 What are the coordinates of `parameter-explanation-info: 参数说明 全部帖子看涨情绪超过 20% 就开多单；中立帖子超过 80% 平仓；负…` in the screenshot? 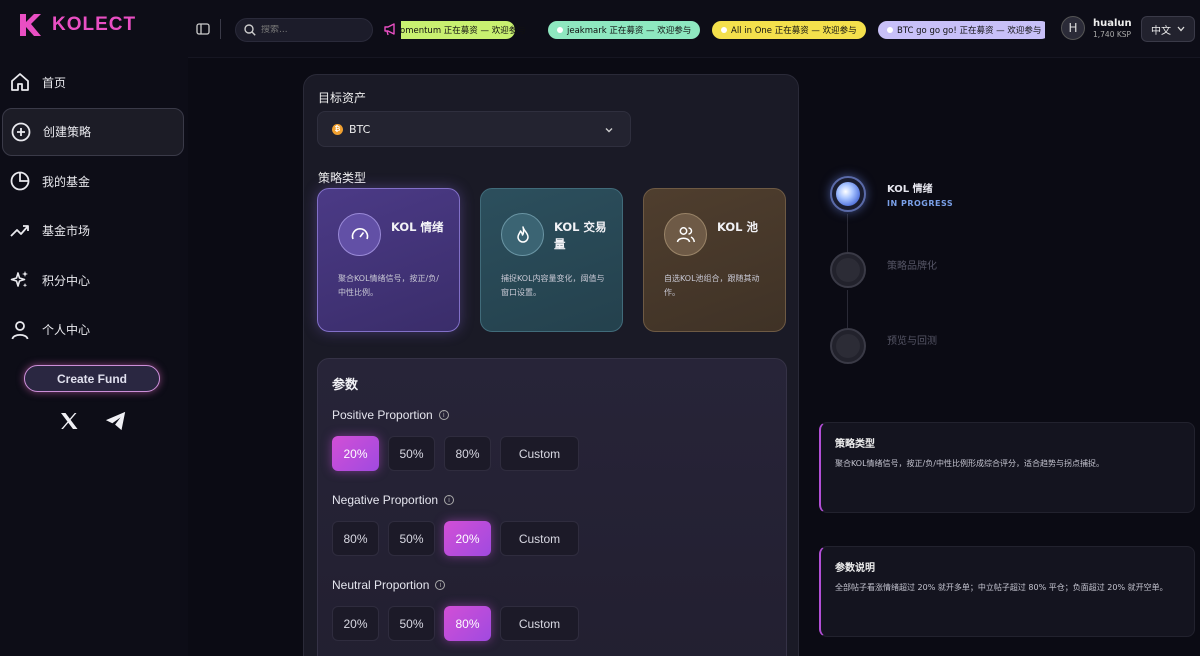 It's located at (1007, 591).